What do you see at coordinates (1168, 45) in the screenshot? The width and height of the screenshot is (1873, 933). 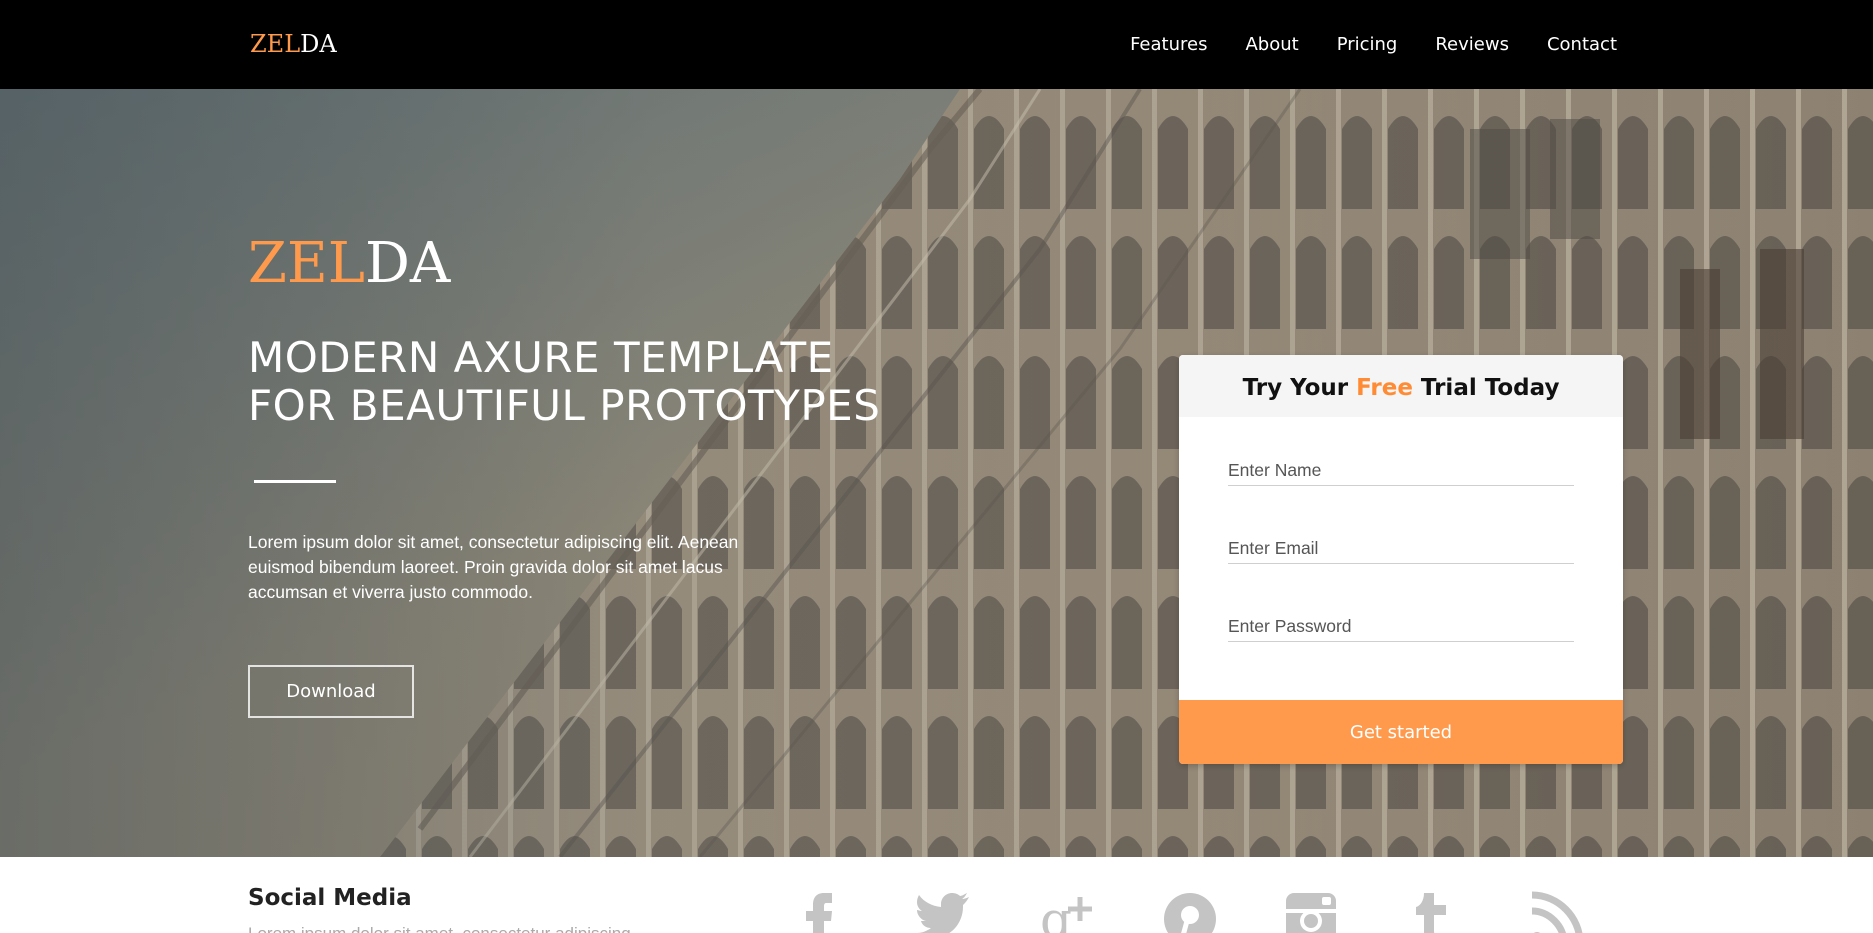 I see `nav-item-features: Features` at bounding box center [1168, 45].